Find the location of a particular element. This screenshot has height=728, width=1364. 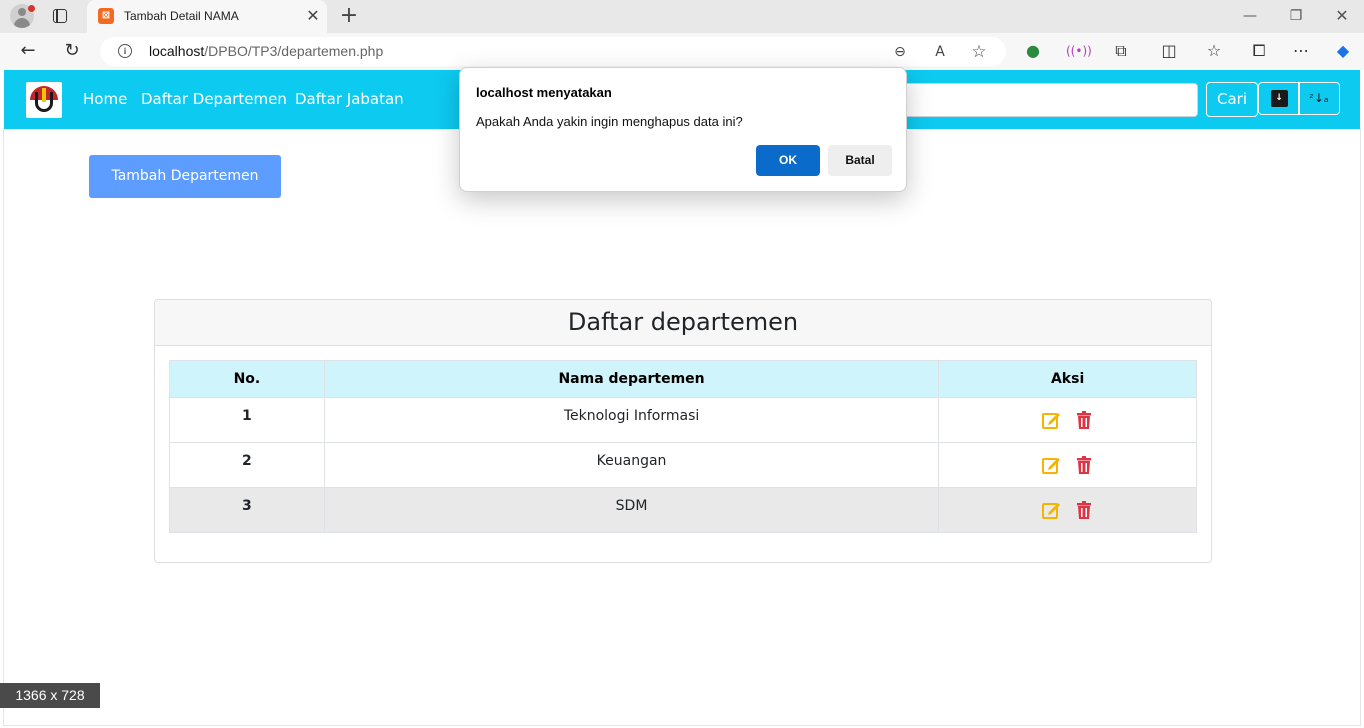

restore-icon: ❐ is located at coordinates (1296, 16).